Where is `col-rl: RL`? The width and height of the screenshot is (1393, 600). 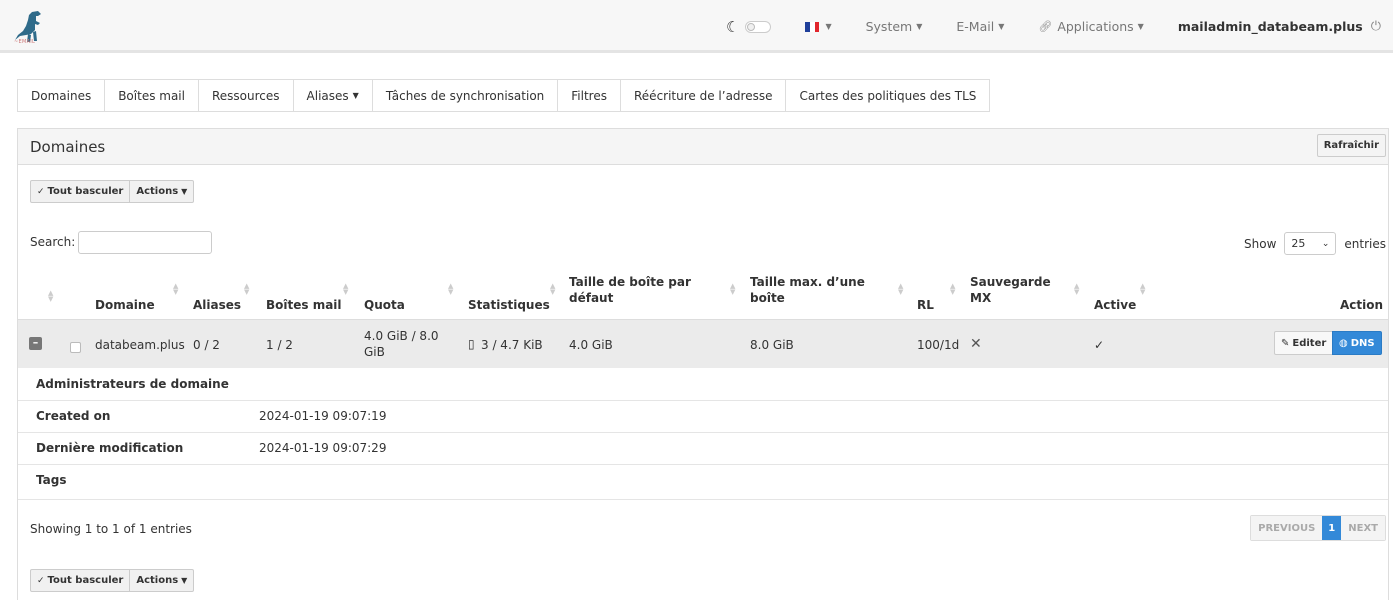 col-rl: RL is located at coordinates (925, 305).